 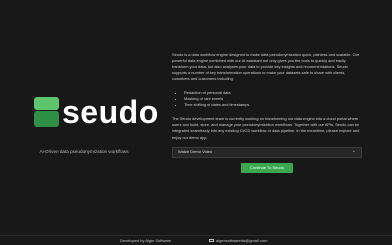 I want to click on footer-credit: Developed by Aigin Software, so click(x=146, y=240).